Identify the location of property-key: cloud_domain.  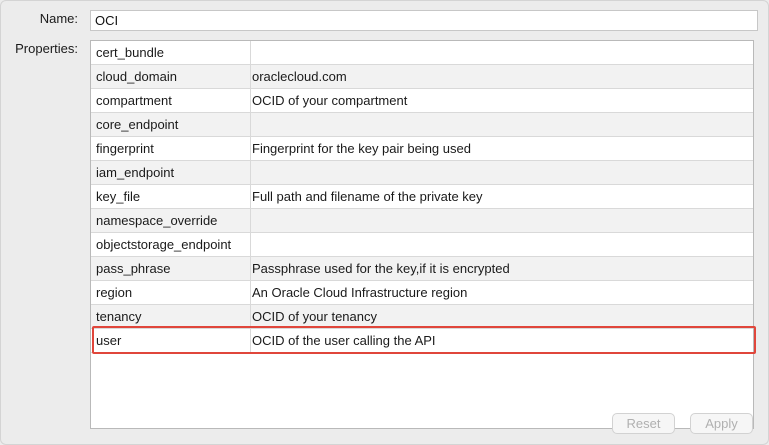
(171, 76).